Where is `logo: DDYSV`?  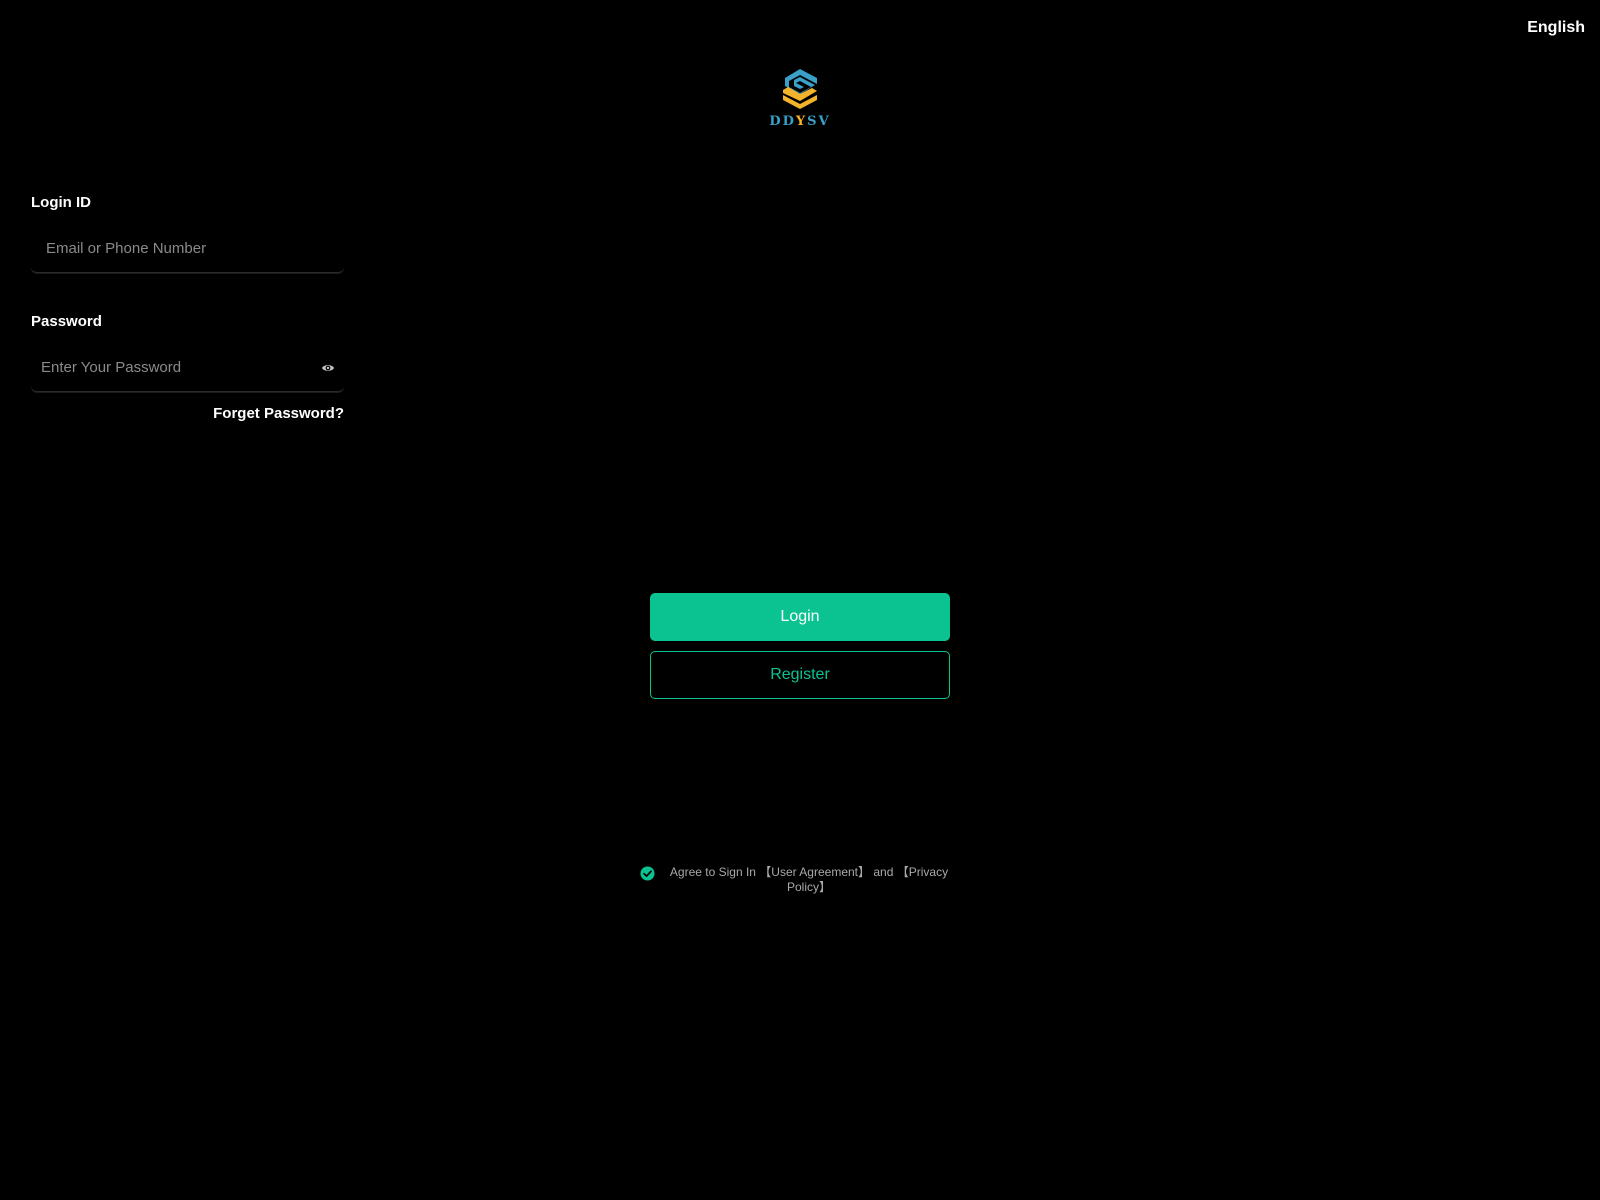
logo: DDYSV is located at coordinates (800, 103).